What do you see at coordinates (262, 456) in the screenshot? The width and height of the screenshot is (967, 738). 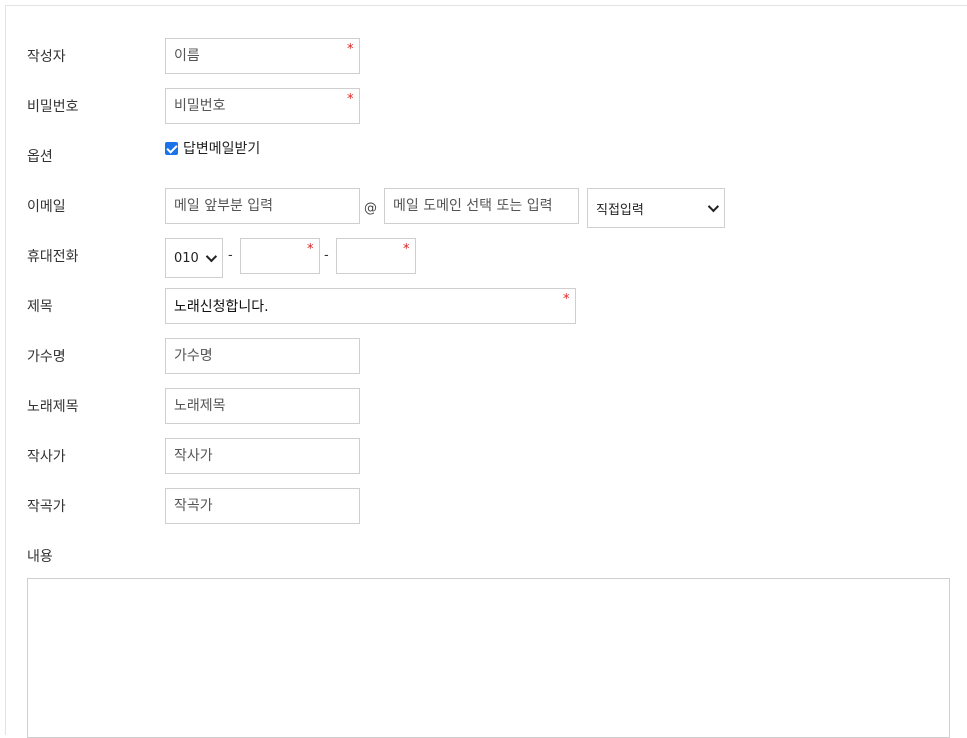 I see `lyricist-input` at bounding box center [262, 456].